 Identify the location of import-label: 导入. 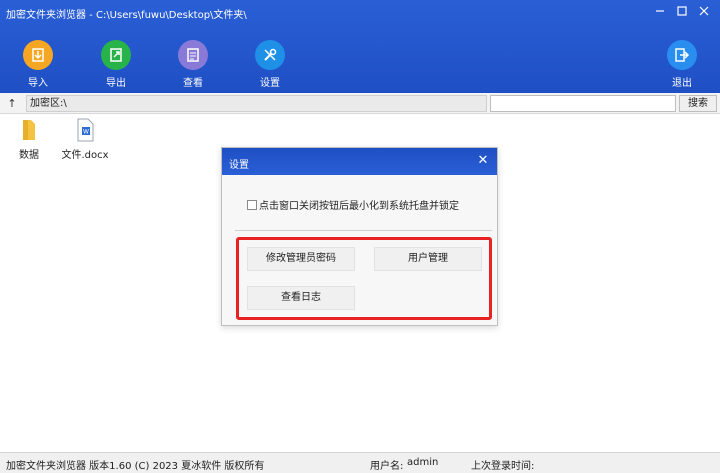
(38, 83).